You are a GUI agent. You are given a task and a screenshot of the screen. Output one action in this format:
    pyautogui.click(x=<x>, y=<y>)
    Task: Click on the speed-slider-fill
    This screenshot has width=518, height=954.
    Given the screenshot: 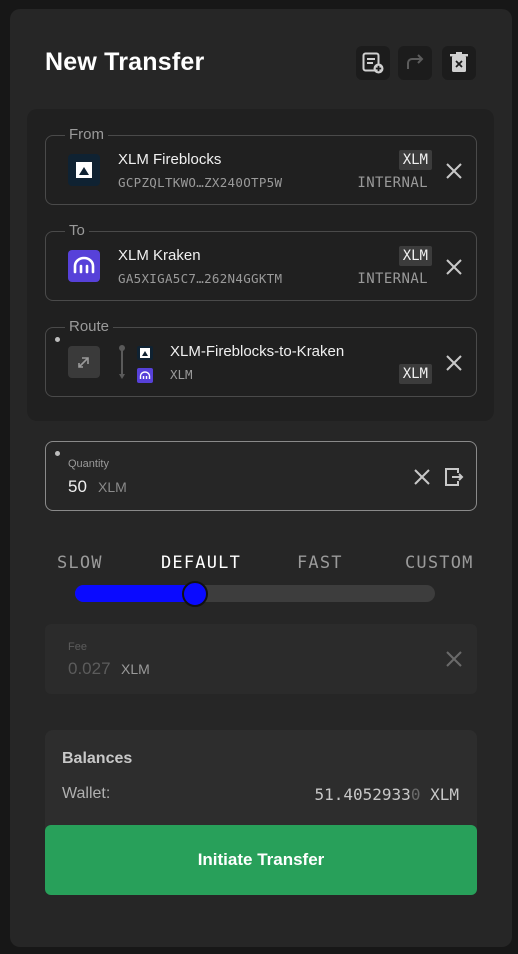 What is the action you would take?
    pyautogui.click(x=135, y=593)
    